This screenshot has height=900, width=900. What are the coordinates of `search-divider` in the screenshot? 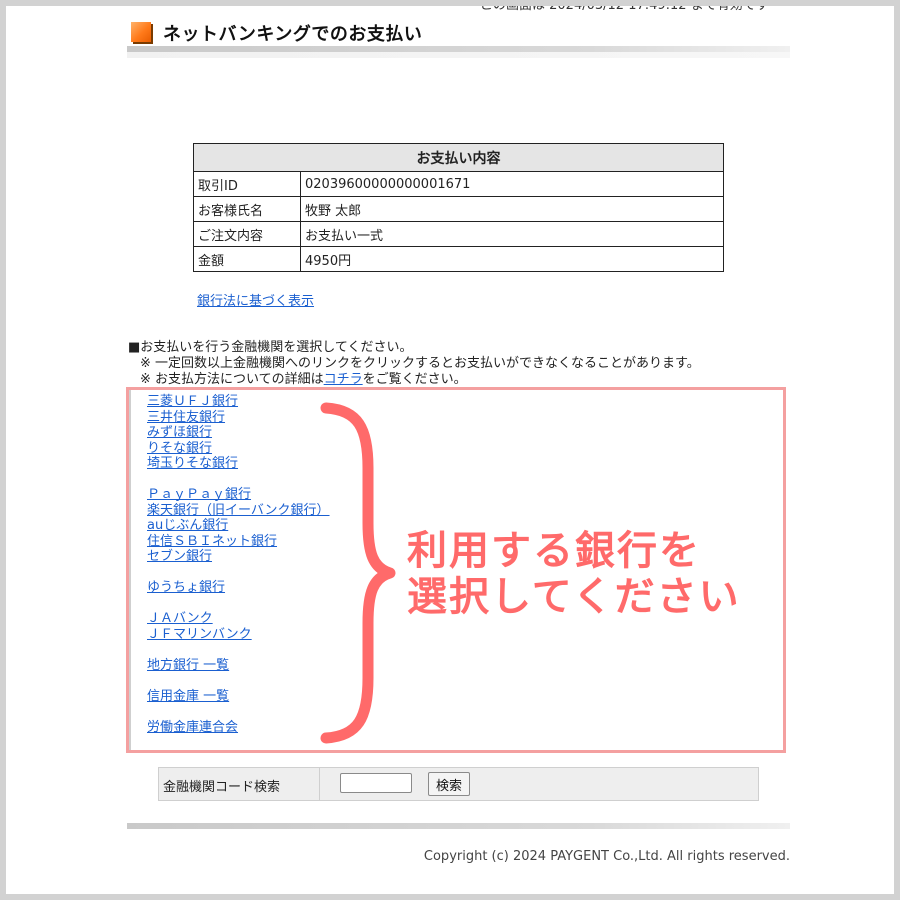 It's located at (319, 784).